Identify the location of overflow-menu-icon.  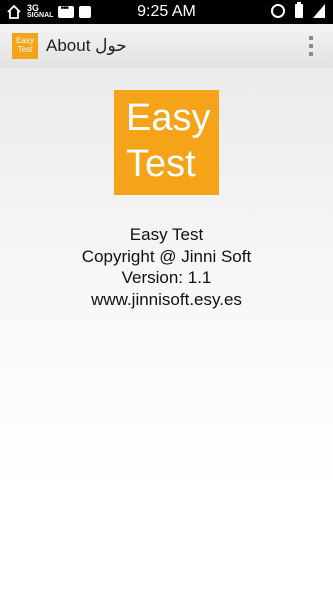
(311, 46).